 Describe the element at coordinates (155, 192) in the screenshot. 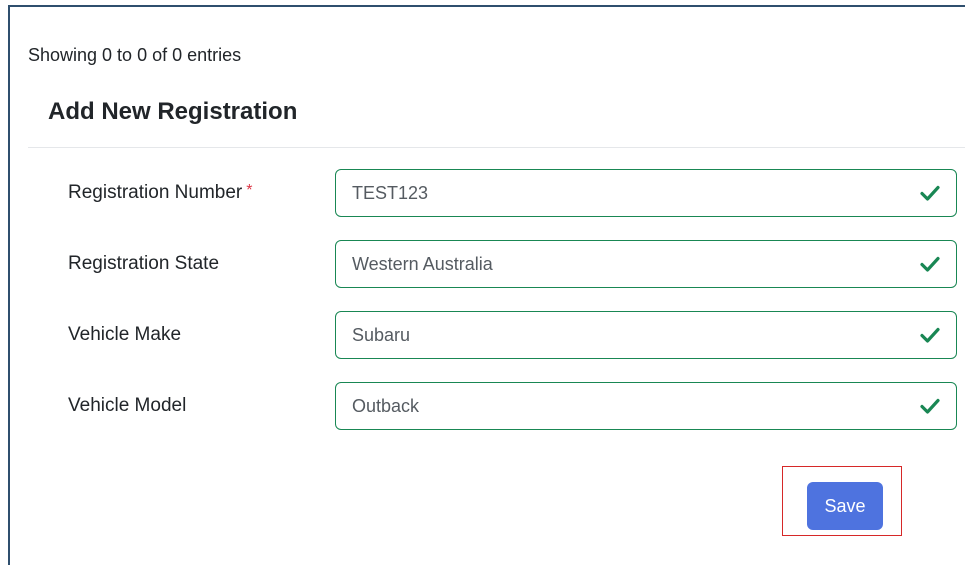

I see `registration-number-label-text: Registration Number` at that location.